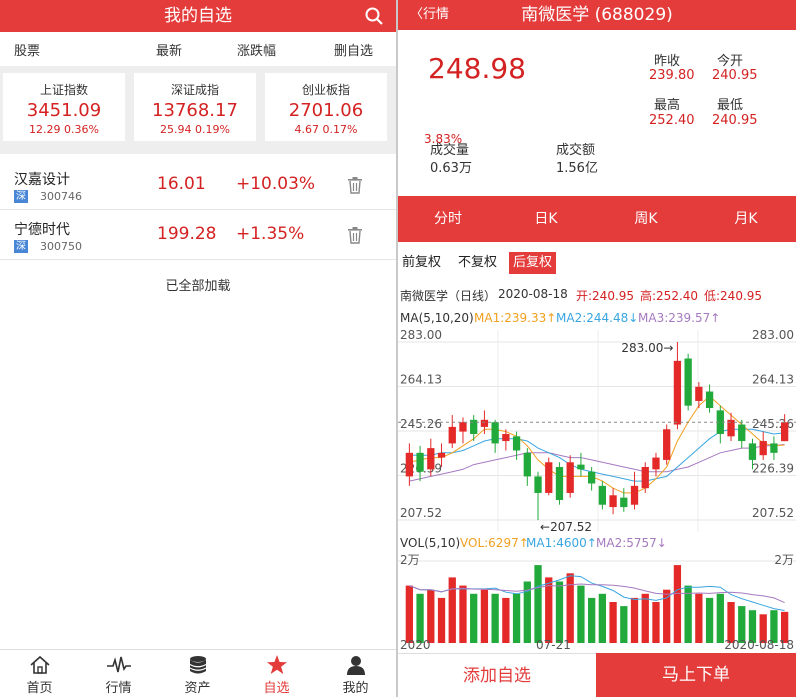 The width and height of the screenshot is (796, 697). I want to click on stock-code: 300750, so click(61, 246).